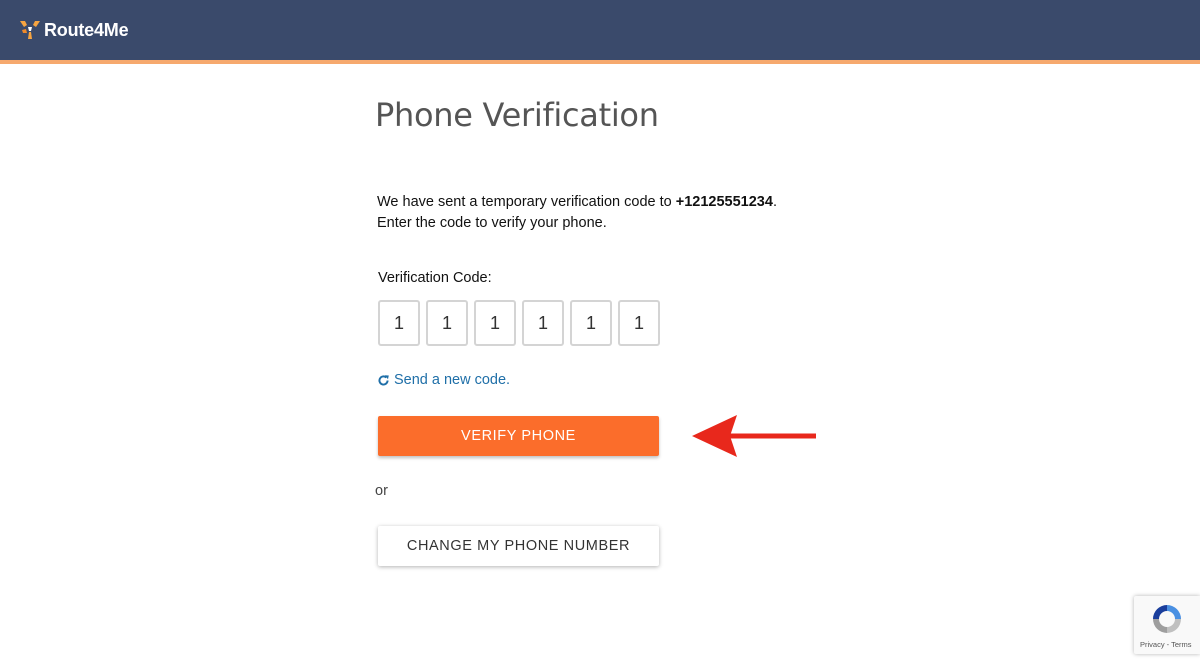 This screenshot has width=1200, height=664. I want to click on phone-number: +12125551234, so click(724, 202).